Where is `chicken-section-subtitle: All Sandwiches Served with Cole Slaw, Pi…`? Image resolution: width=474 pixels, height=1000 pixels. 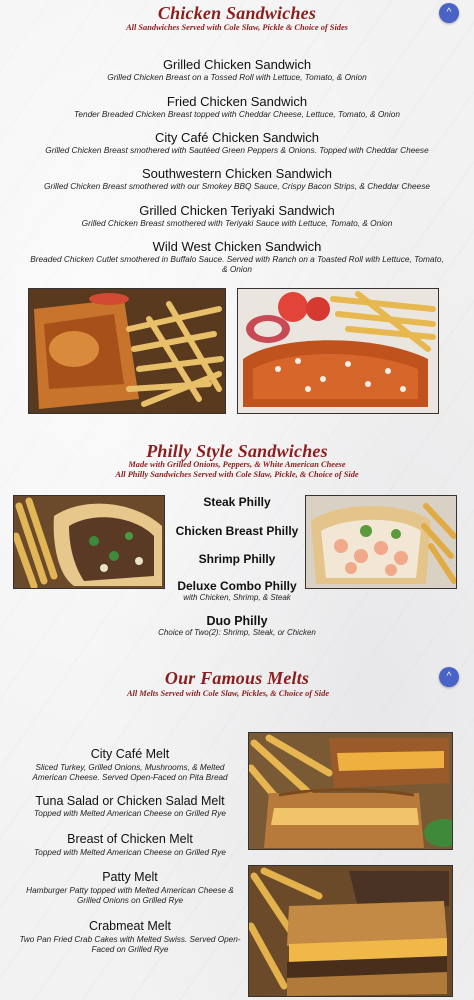
chicken-section-subtitle: All Sandwiches Served with Cole Slaw, Pi… is located at coordinates (237, 27).